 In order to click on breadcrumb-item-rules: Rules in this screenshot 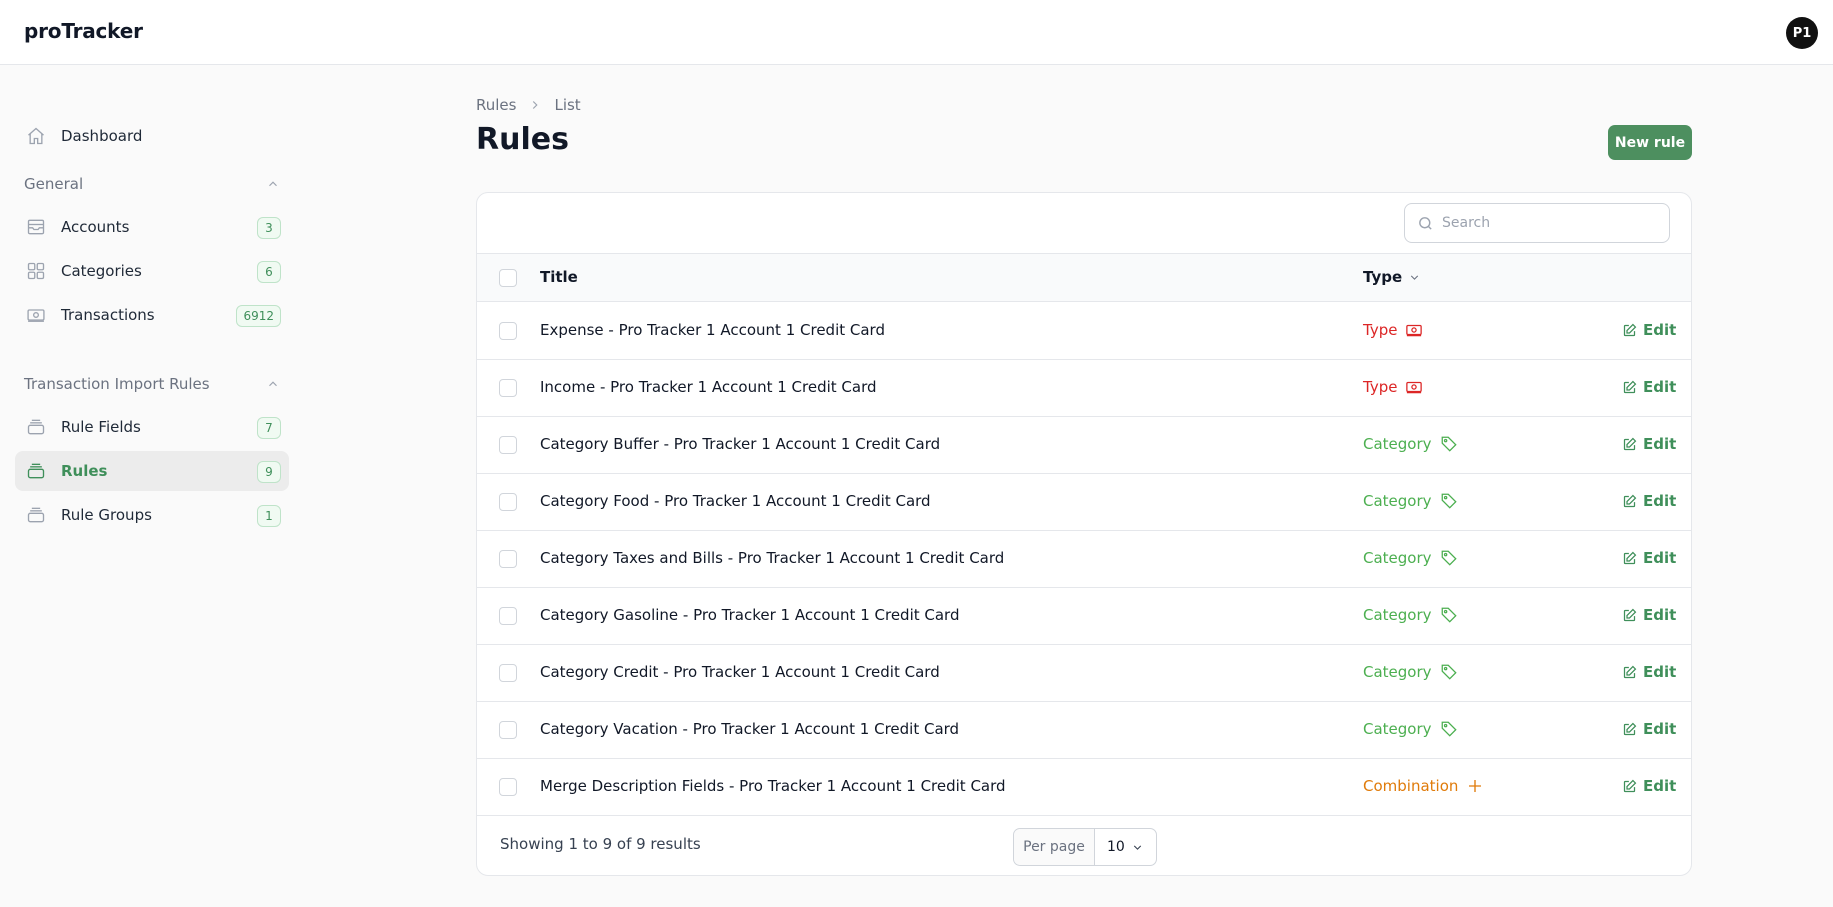, I will do `click(496, 105)`.